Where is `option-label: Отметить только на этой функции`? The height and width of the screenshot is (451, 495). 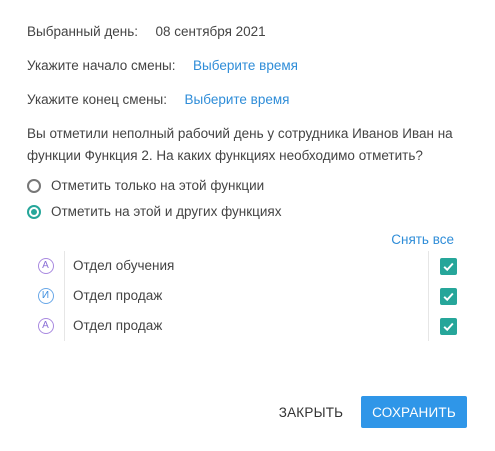
option-label: Отметить только на этой функции is located at coordinates (158, 185).